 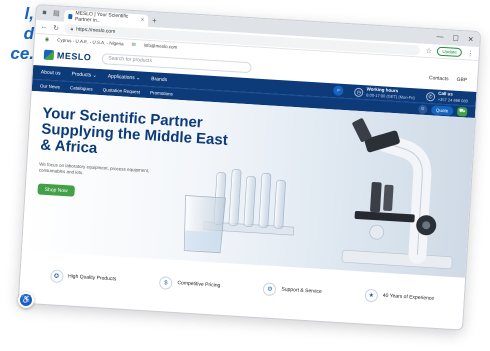 I want to click on back-icon: ←, so click(x=43, y=26).